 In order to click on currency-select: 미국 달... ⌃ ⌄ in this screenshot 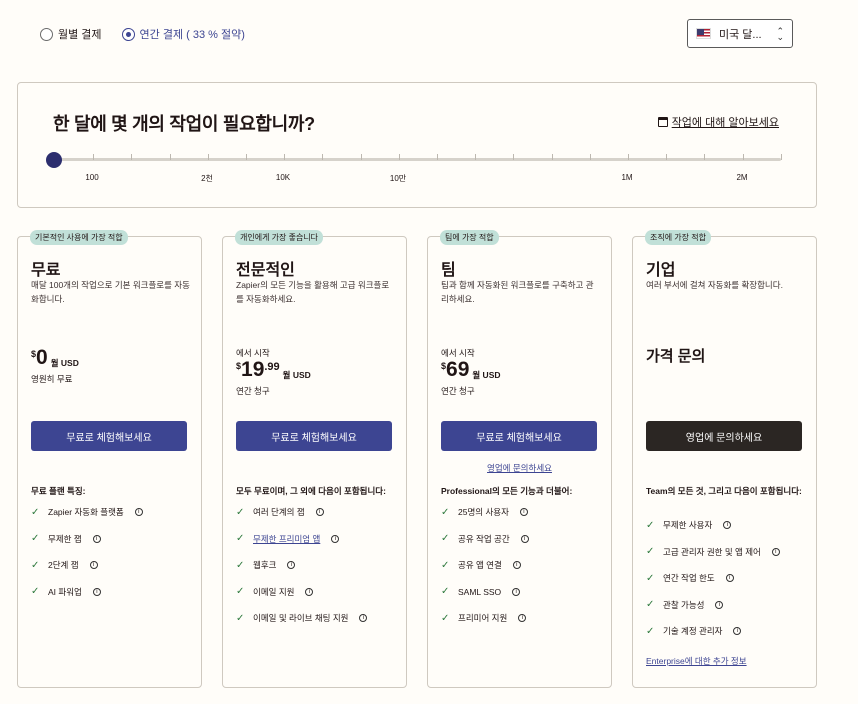, I will do `click(740, 33)`.